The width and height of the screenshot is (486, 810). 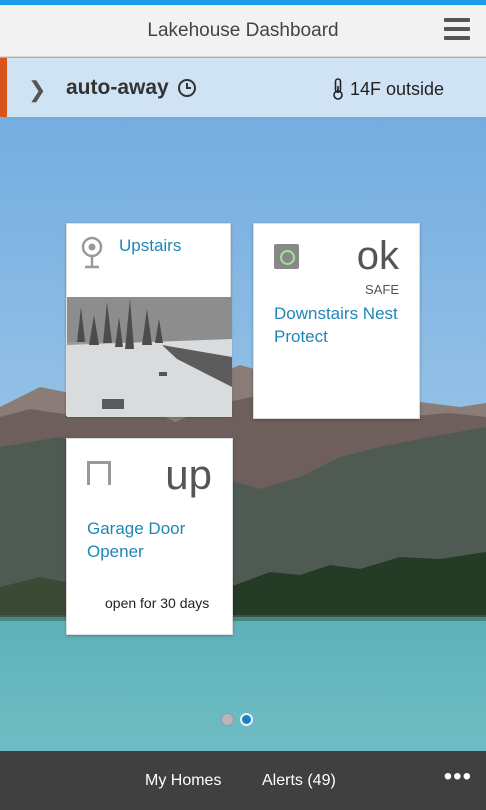 I want to click on outside-temperature: 14F outside, so click(x=388, y=89).